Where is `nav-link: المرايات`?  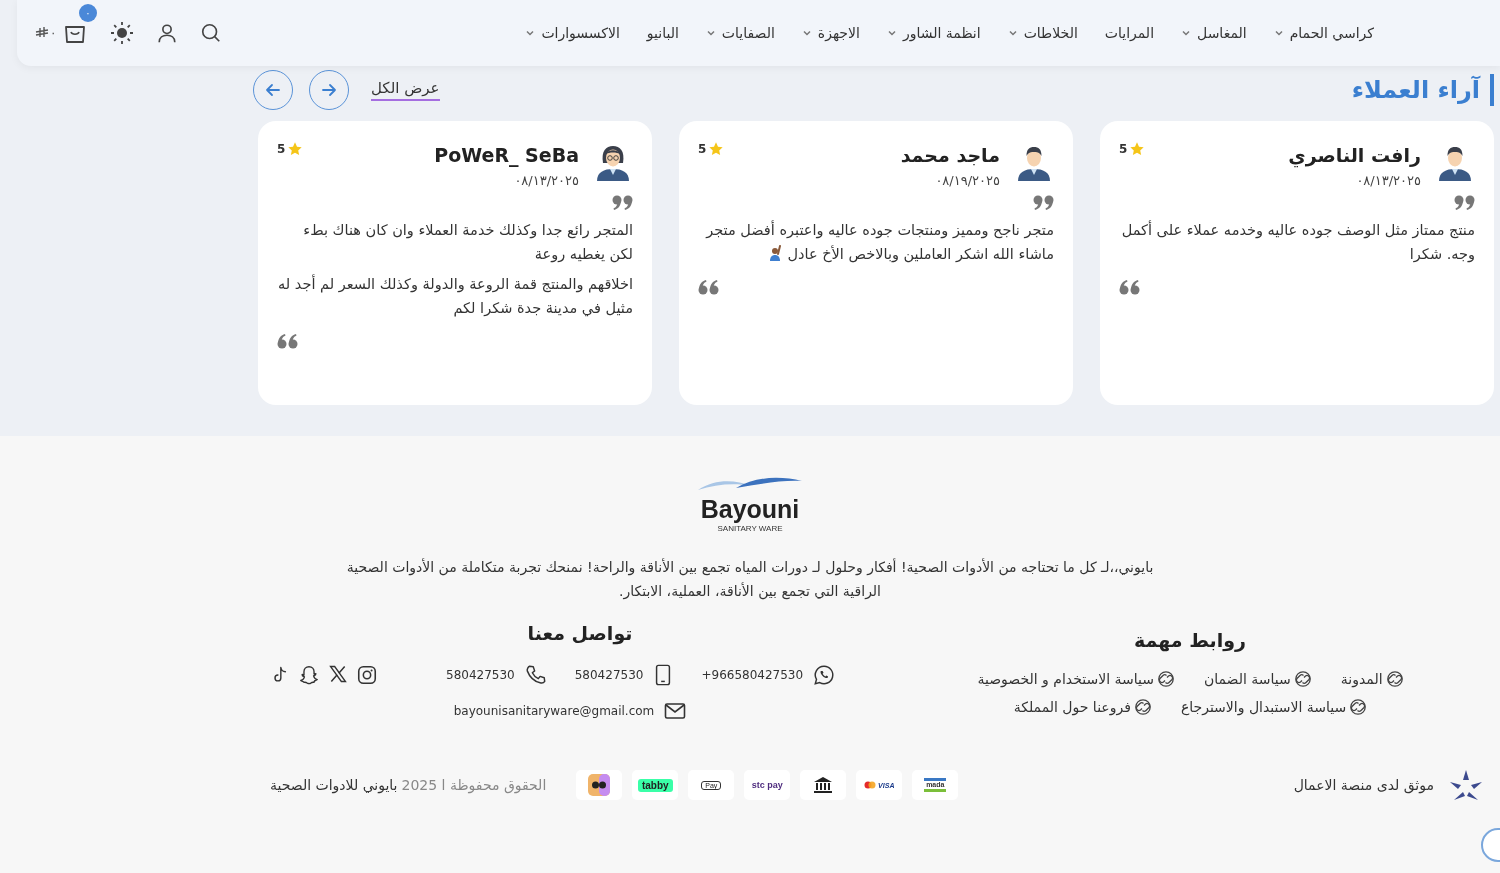 nav-link: المرايات is located at coordinates (1129, 33).